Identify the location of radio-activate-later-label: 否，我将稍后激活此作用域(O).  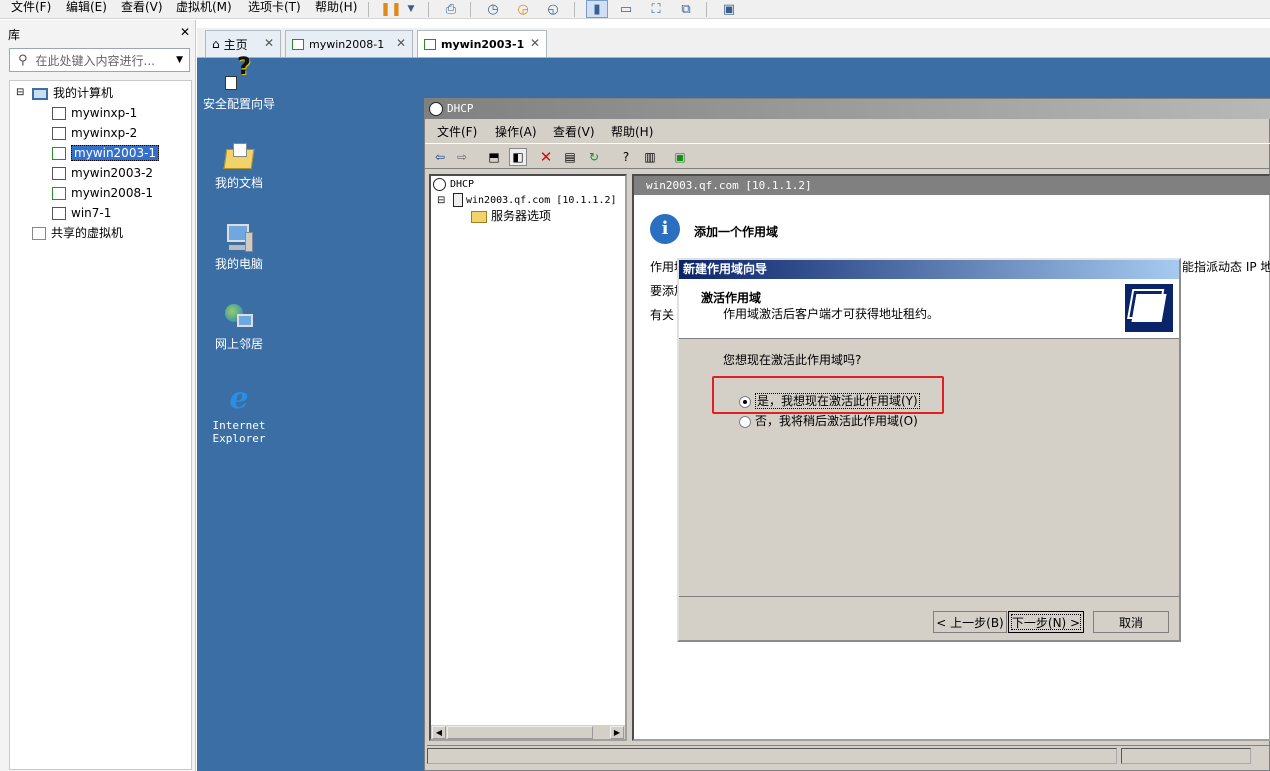
(836, 421).